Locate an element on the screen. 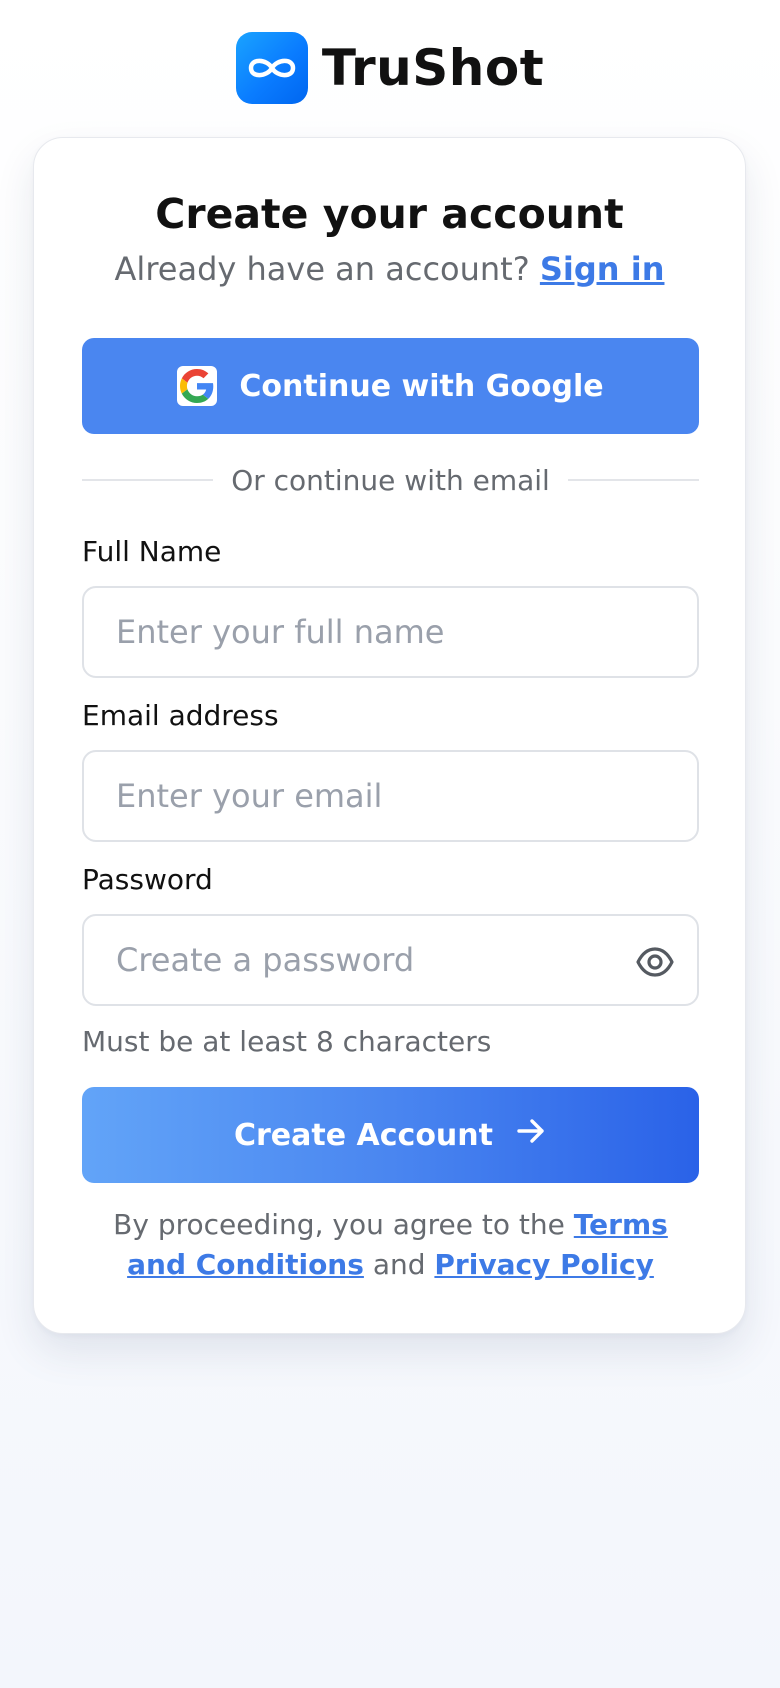 Image resolution: width=780 pixels, height=1688 pixels. signin-prompt-row: Already have an account? Sign in is located at coordinates (389, 269).